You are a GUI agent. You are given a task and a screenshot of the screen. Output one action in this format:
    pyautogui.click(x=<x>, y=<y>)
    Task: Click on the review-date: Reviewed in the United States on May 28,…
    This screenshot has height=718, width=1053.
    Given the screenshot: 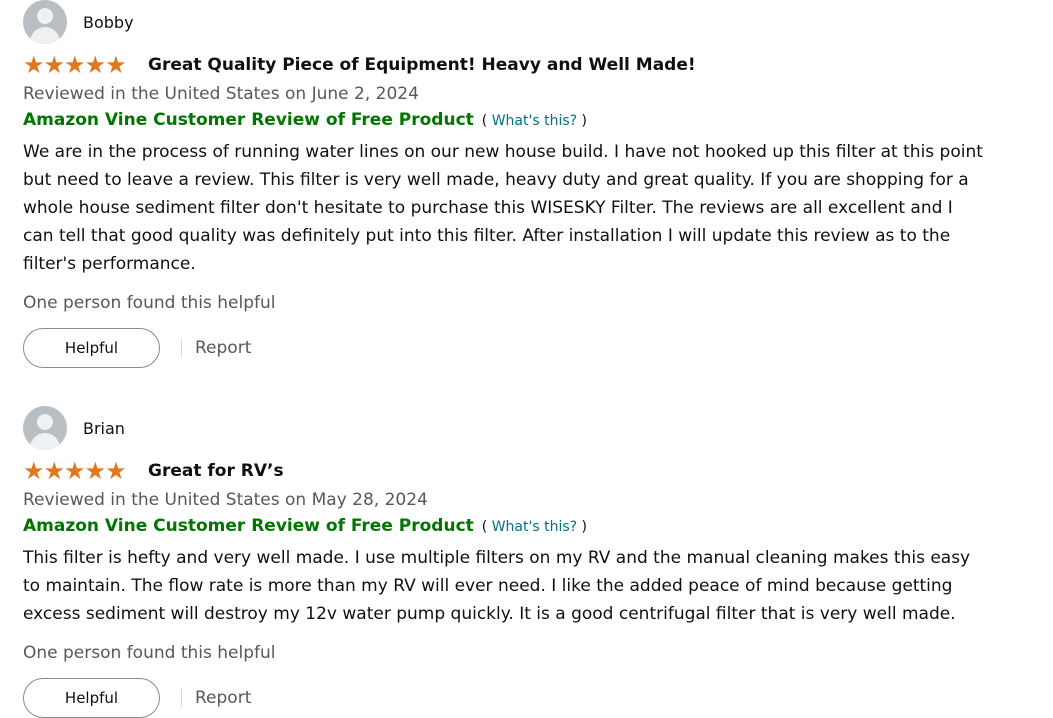 What is the action you would take?
    pyautogui.click(x=225, y=500)
    